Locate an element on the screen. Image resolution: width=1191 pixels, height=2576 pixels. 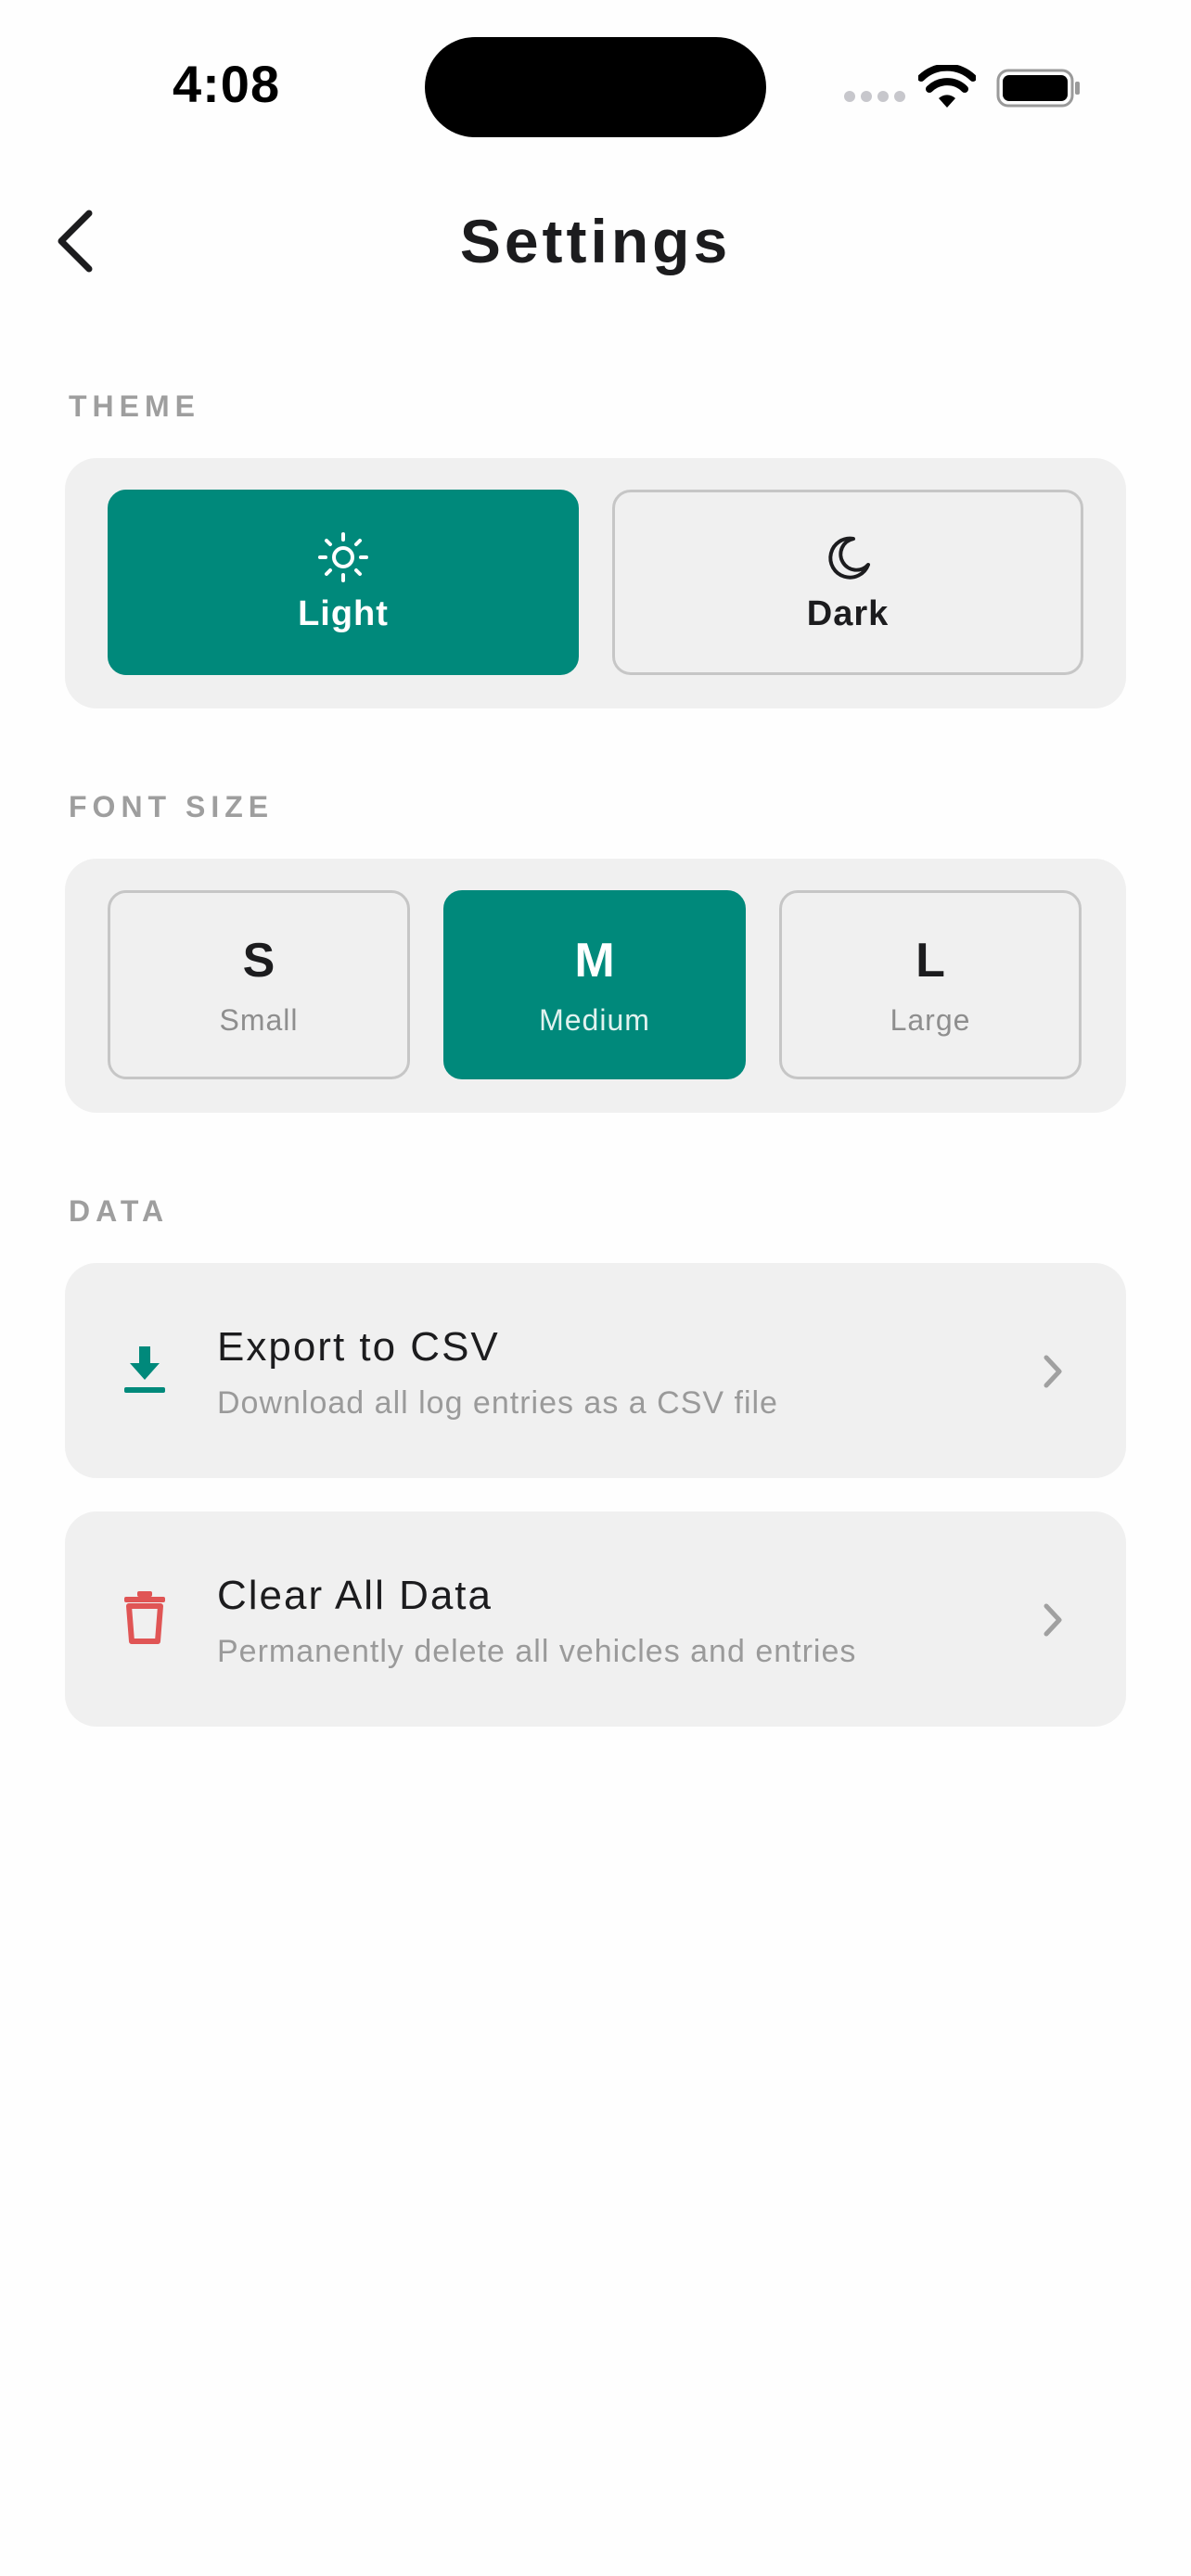
page-title: Settings is located at coordinates (595, 241).